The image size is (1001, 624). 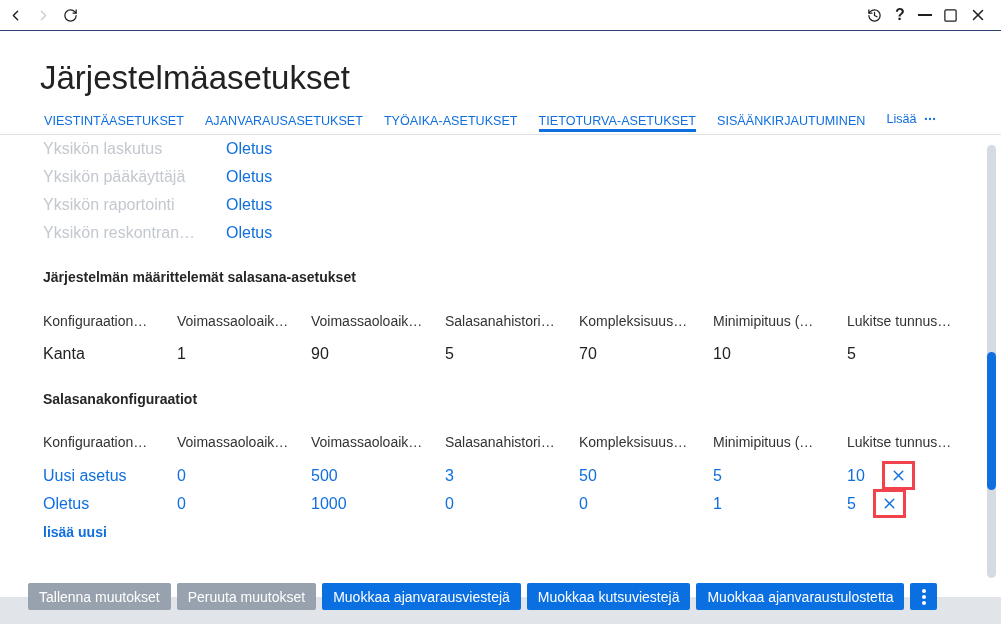 I want to click on table-cell: Kanta, so click(x=64, y=354).